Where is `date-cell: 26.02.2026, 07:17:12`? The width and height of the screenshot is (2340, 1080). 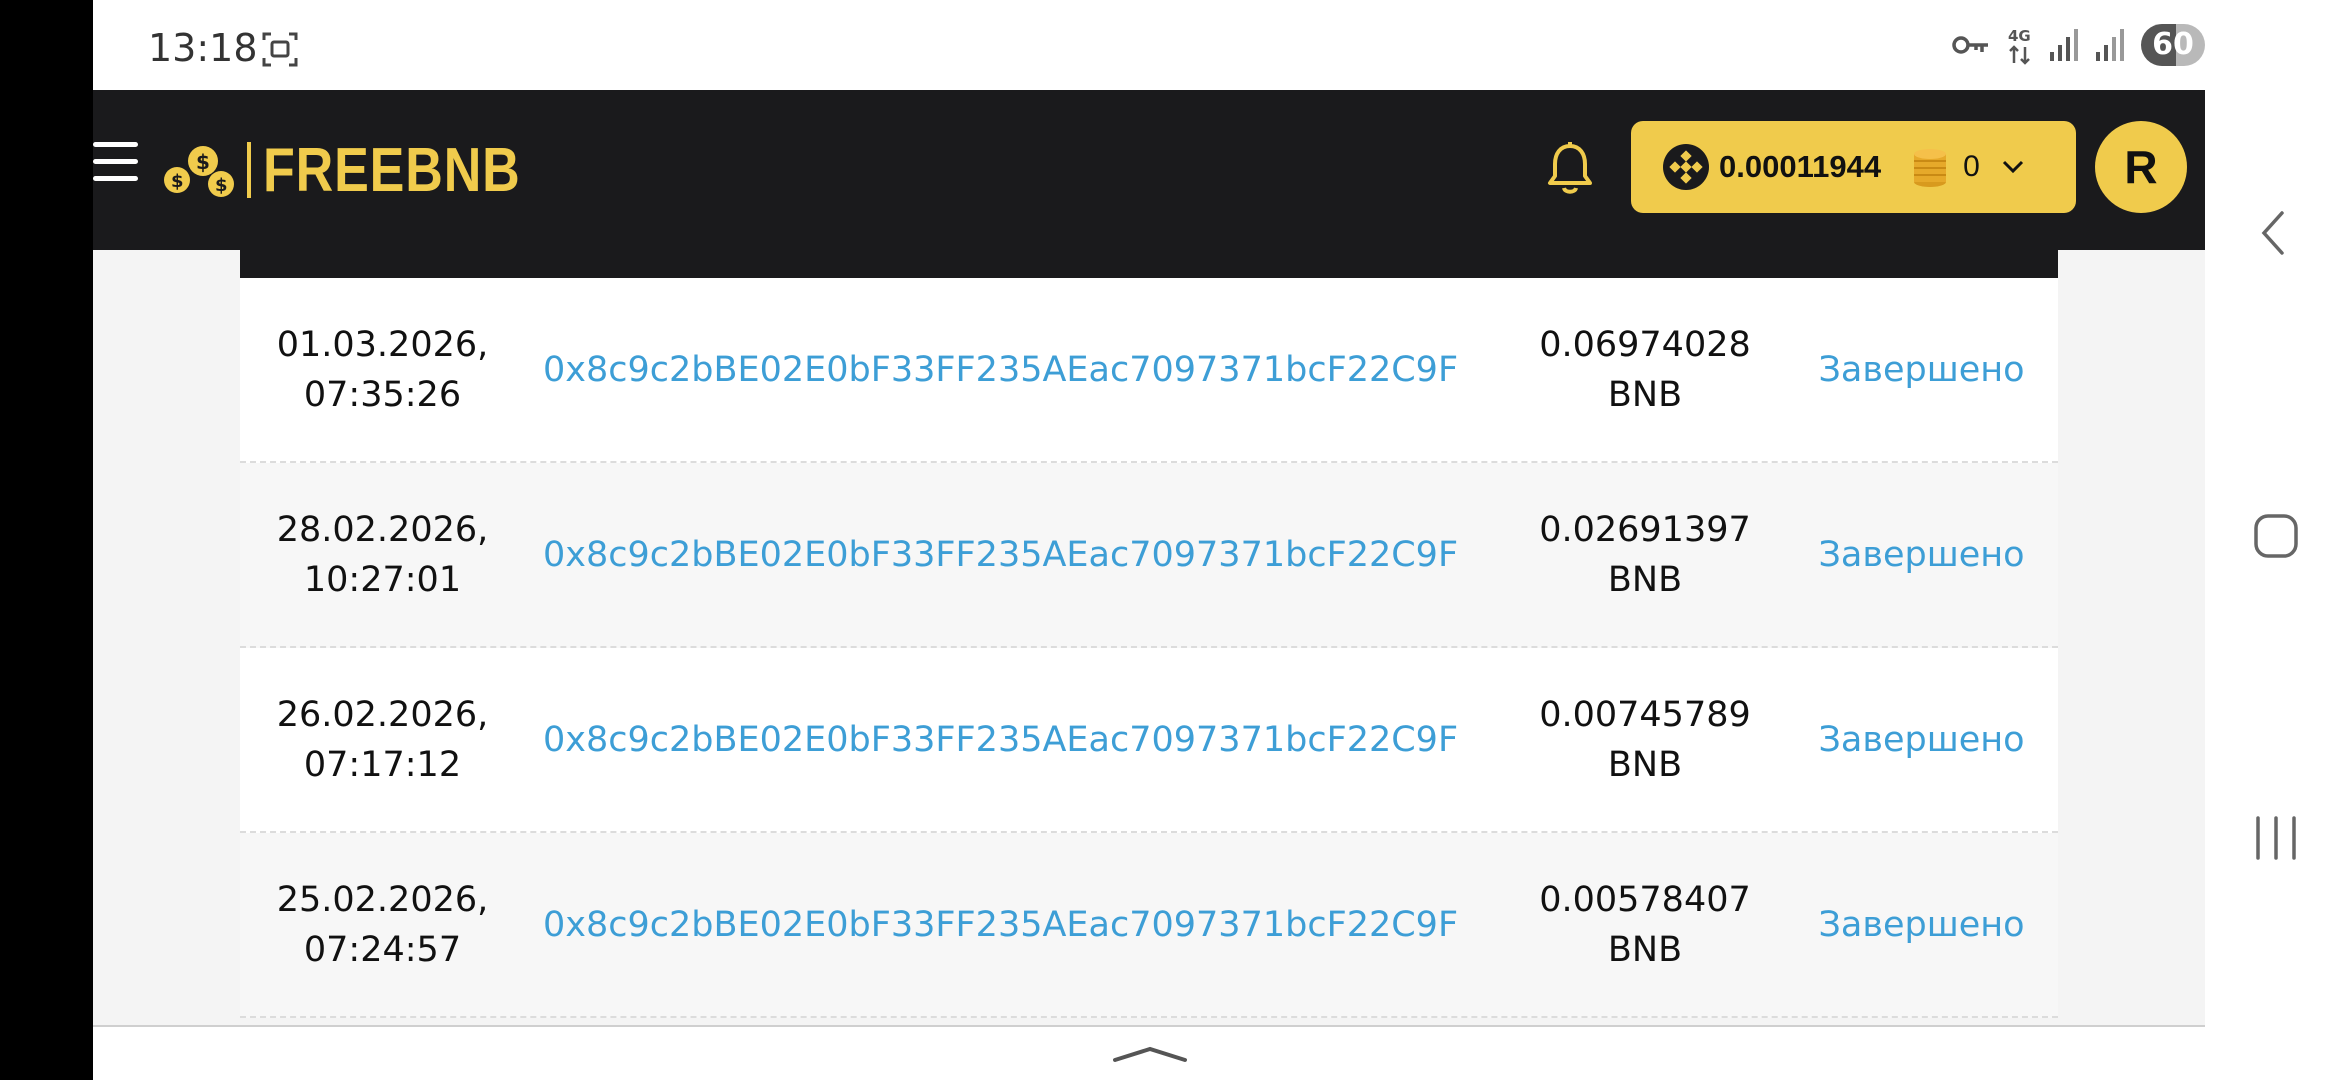 date-cell: 26.02.2026, 07:17:12 is located at coordinates (382, 740).